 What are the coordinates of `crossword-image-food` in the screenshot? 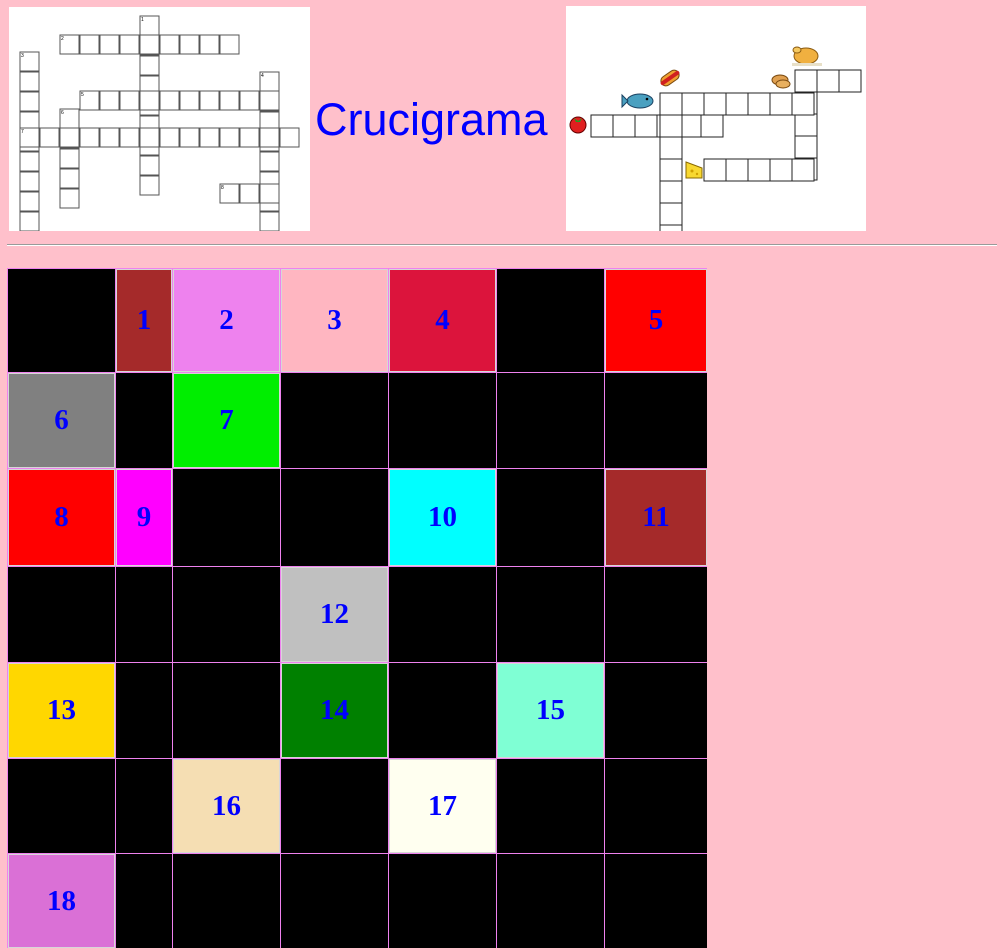 It's located at (716, 118).